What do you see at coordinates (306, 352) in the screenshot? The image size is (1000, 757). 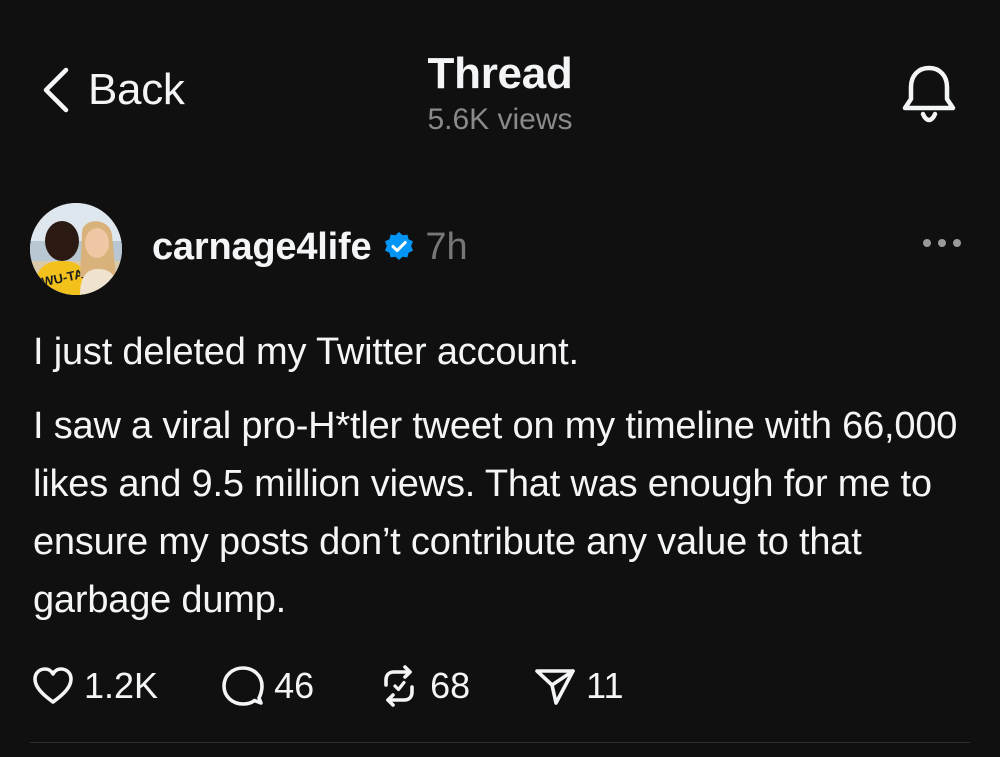 I see `post-paragraph: I just deleted my Twitter account.` at bounding box center [306, 352].